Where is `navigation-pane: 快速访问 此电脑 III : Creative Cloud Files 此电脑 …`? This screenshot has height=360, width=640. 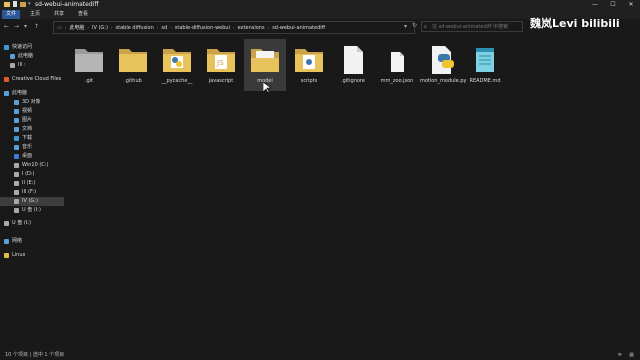
navigation-pane: 快速访问 此电脑 III : Creative Cloud Files 此电脑 … is located at coordinates (32, 193).